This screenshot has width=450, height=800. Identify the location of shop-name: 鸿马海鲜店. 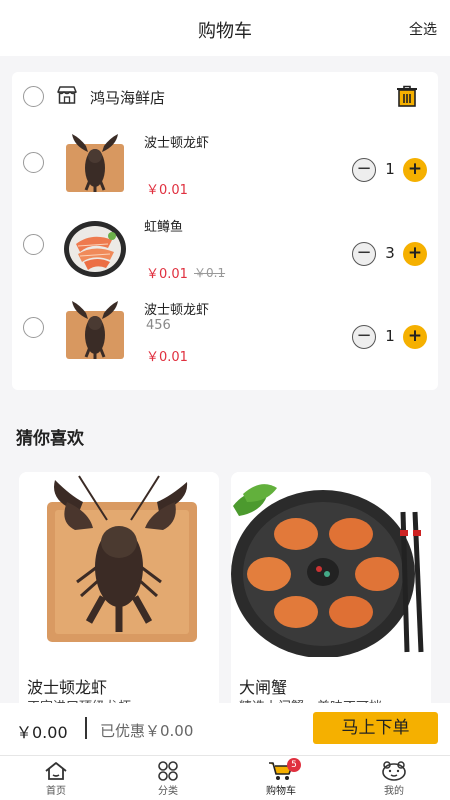
(127, 97).